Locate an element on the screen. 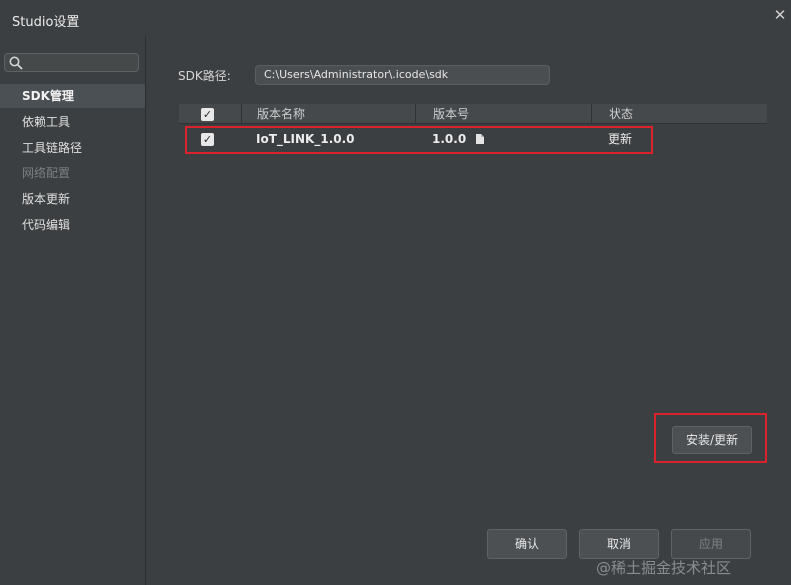  table-header: ✓ 版本名称 版本号 状态 is located at coordinates (473, 114).